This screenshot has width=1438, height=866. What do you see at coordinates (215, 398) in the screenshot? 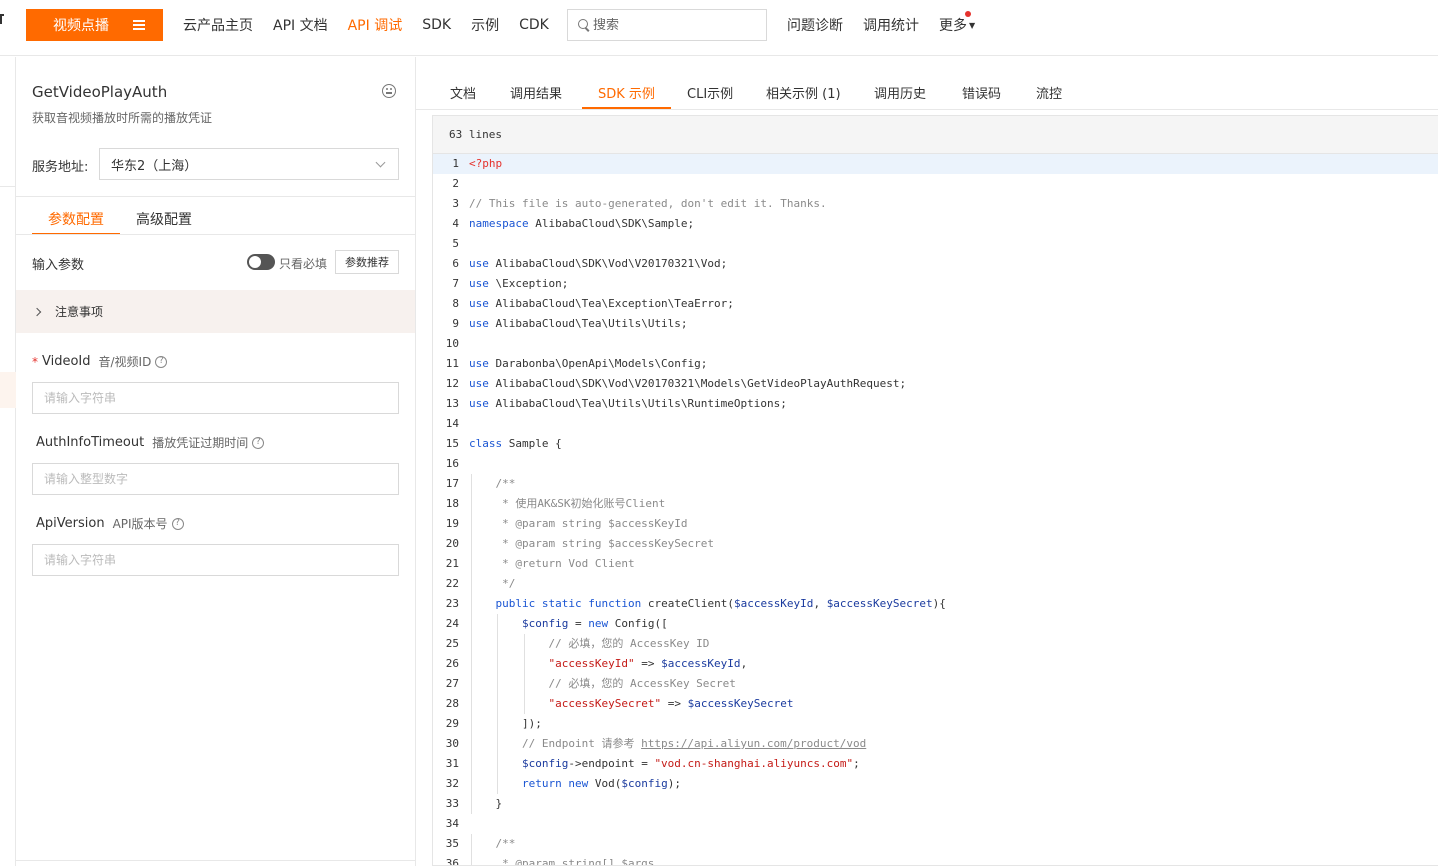
I see `videoid-input` at bounding box center [215, 398].